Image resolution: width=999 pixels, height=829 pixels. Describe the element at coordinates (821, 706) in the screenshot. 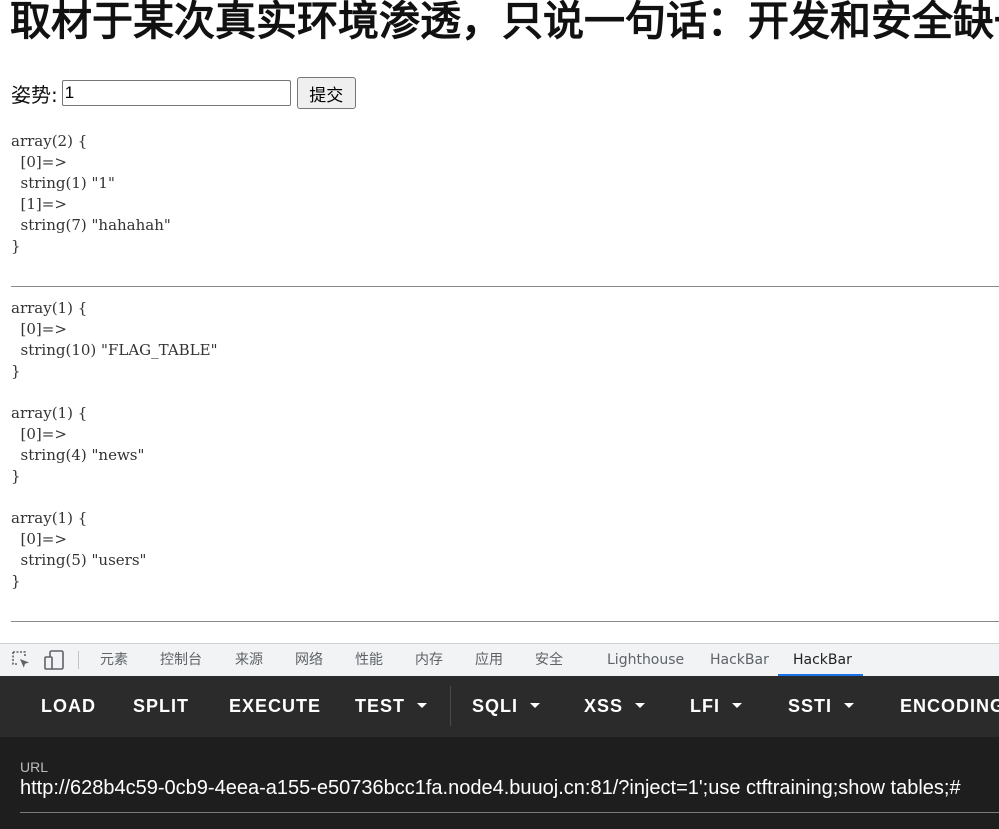

I see `ssti-dropdown: SSTI` at that location.